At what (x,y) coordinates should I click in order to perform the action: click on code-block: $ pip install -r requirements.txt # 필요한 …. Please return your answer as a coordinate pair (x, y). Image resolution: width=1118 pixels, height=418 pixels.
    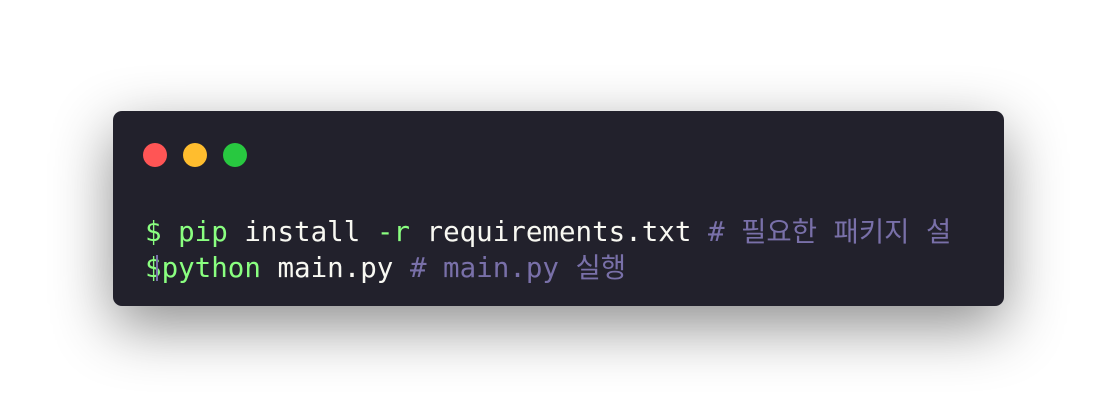
    Looking at the image, I should click on (548, 250).